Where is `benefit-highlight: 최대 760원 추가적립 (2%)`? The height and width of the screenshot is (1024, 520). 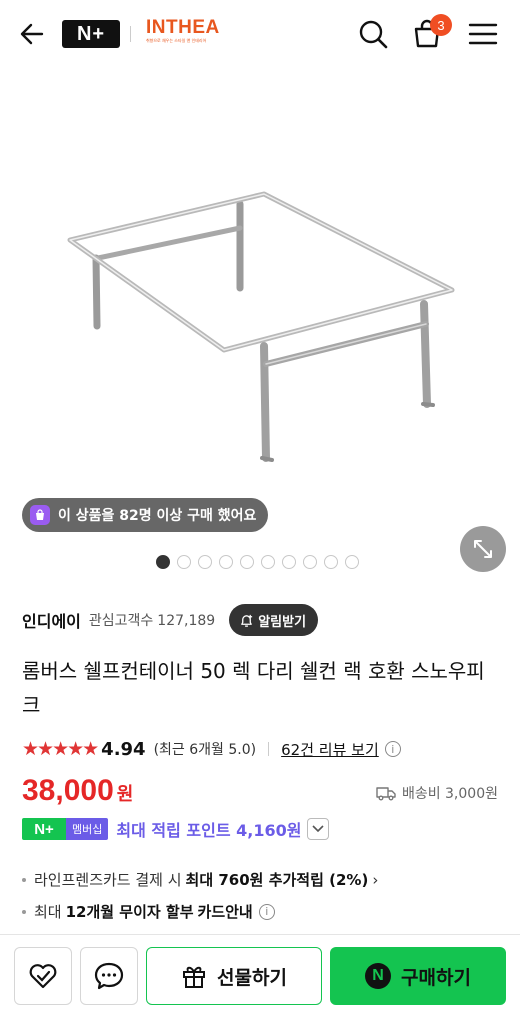
benefit-highlight: 최대 760원 추가적립 (2%) is located at coordinates (277, 880).